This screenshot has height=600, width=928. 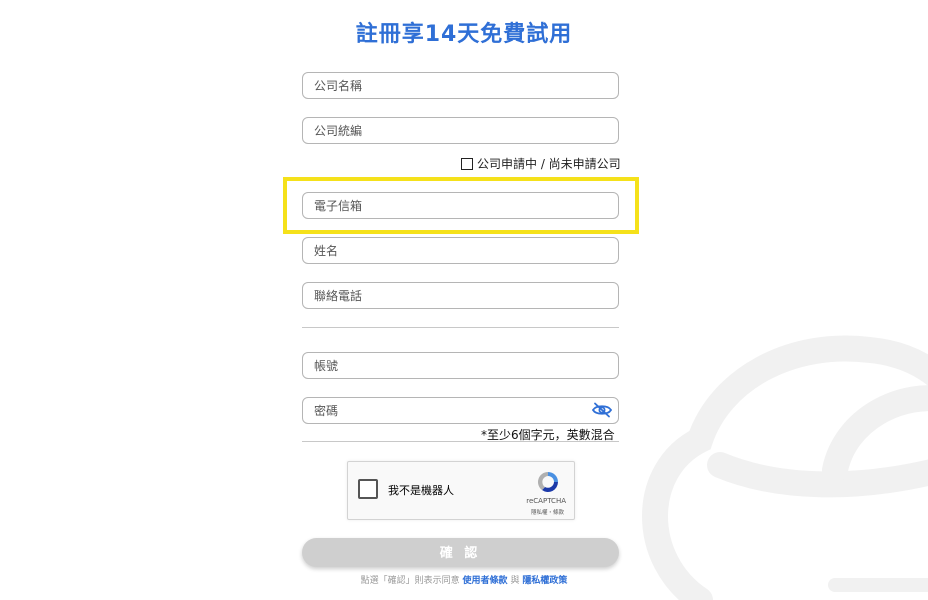 I want to click on company-name-field, so click(x=460, y=85).